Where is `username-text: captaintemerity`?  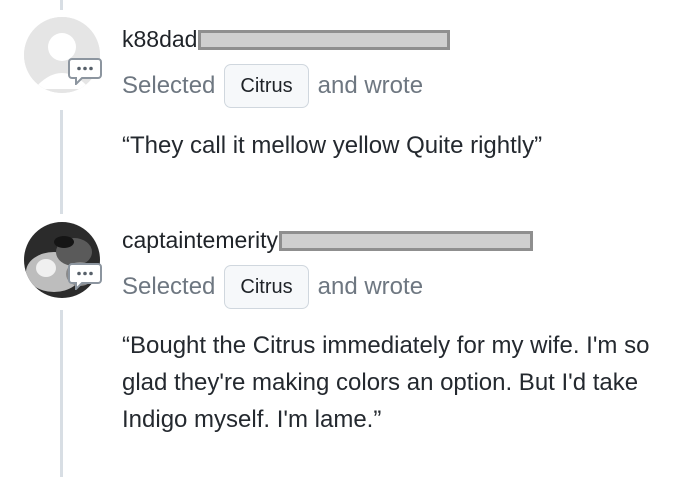
username-text: captaintemerity is located at coordinates (200, 240).